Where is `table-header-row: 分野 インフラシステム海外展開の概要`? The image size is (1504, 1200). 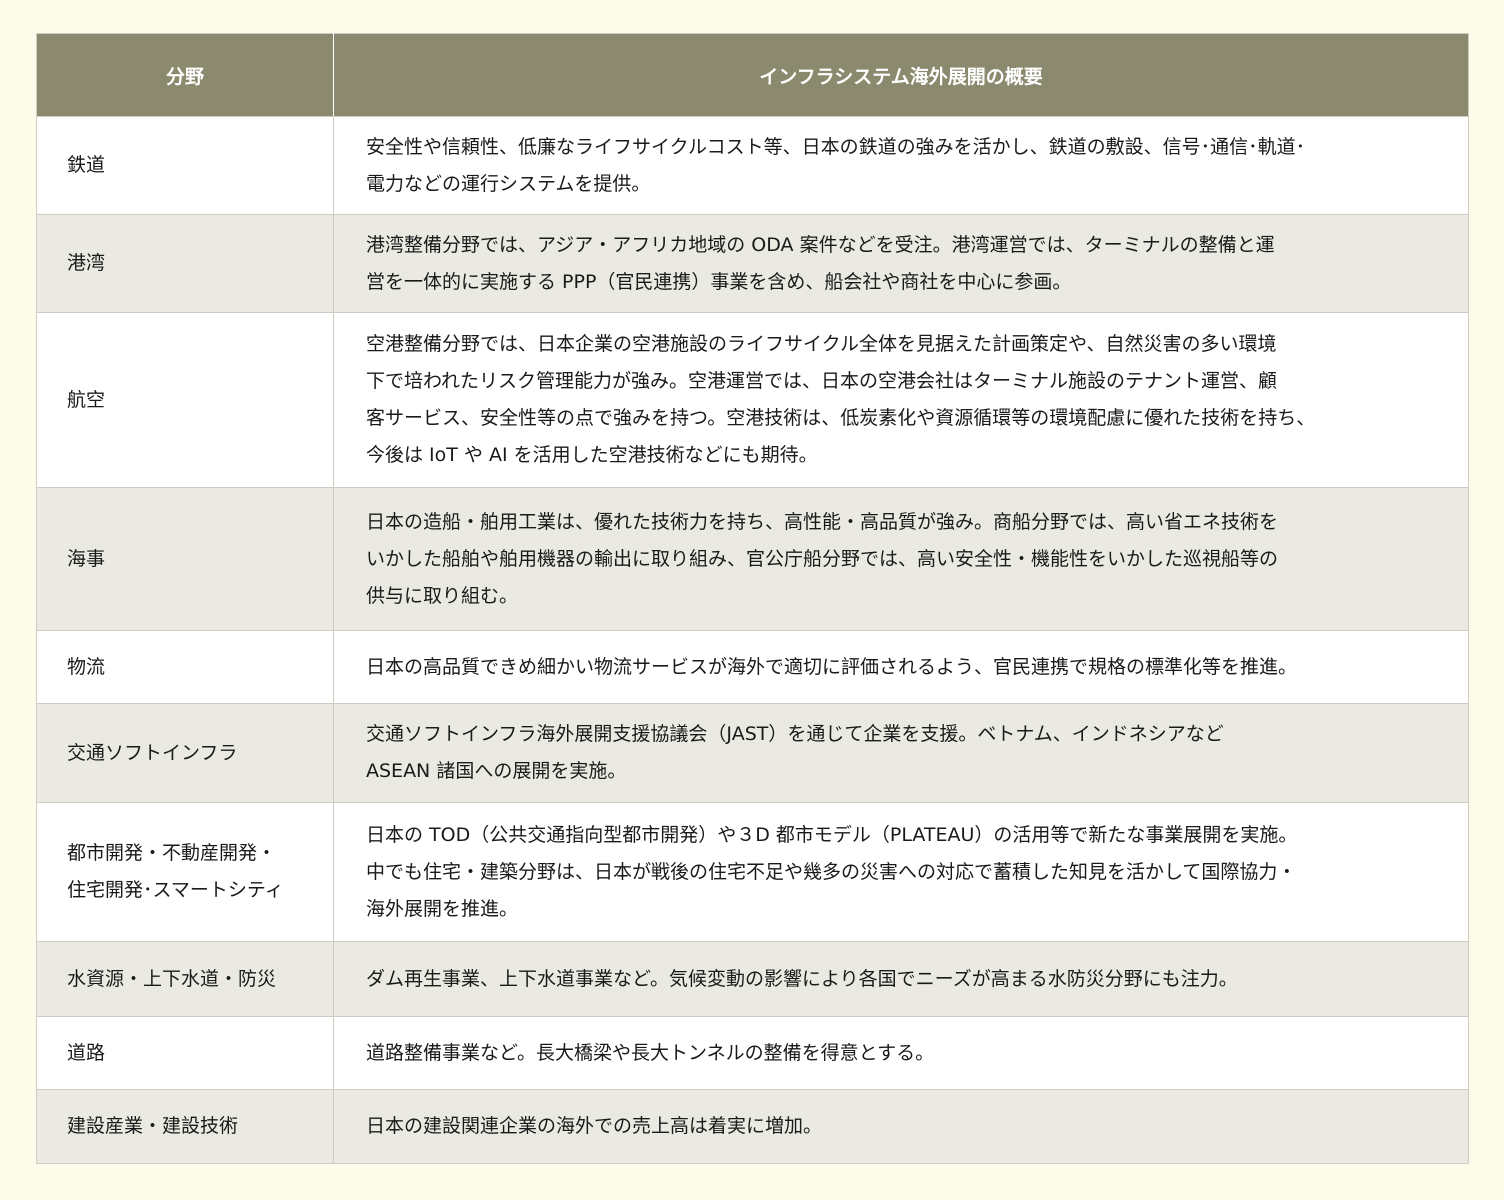 table-header-row: 分野 インフラシステム海外展開の概要 is located at coordinates (752, 75).